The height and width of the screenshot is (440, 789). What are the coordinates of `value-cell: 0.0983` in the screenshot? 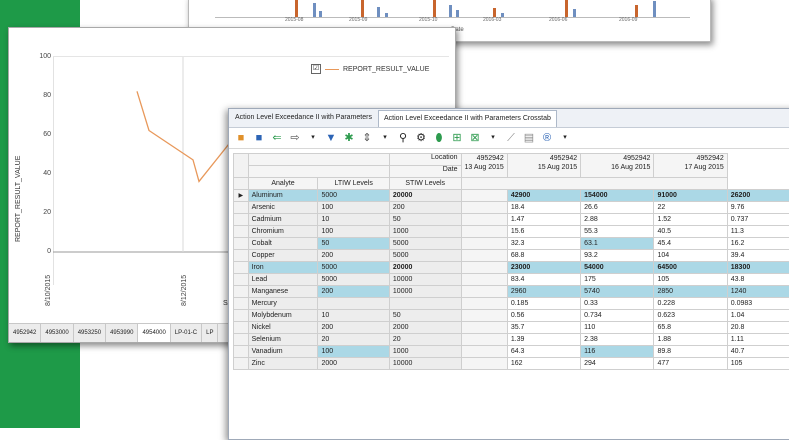 It's located at (758, 304).